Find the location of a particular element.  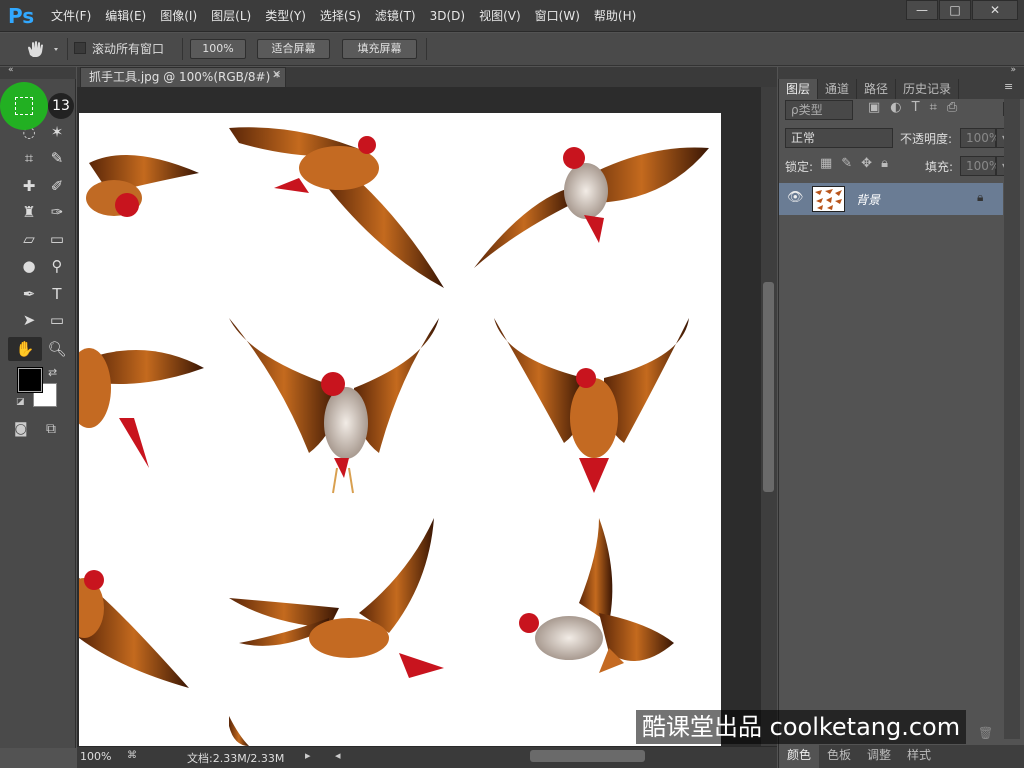

eraser-tool-icon: ▱ is located at coordinates (29, 239).